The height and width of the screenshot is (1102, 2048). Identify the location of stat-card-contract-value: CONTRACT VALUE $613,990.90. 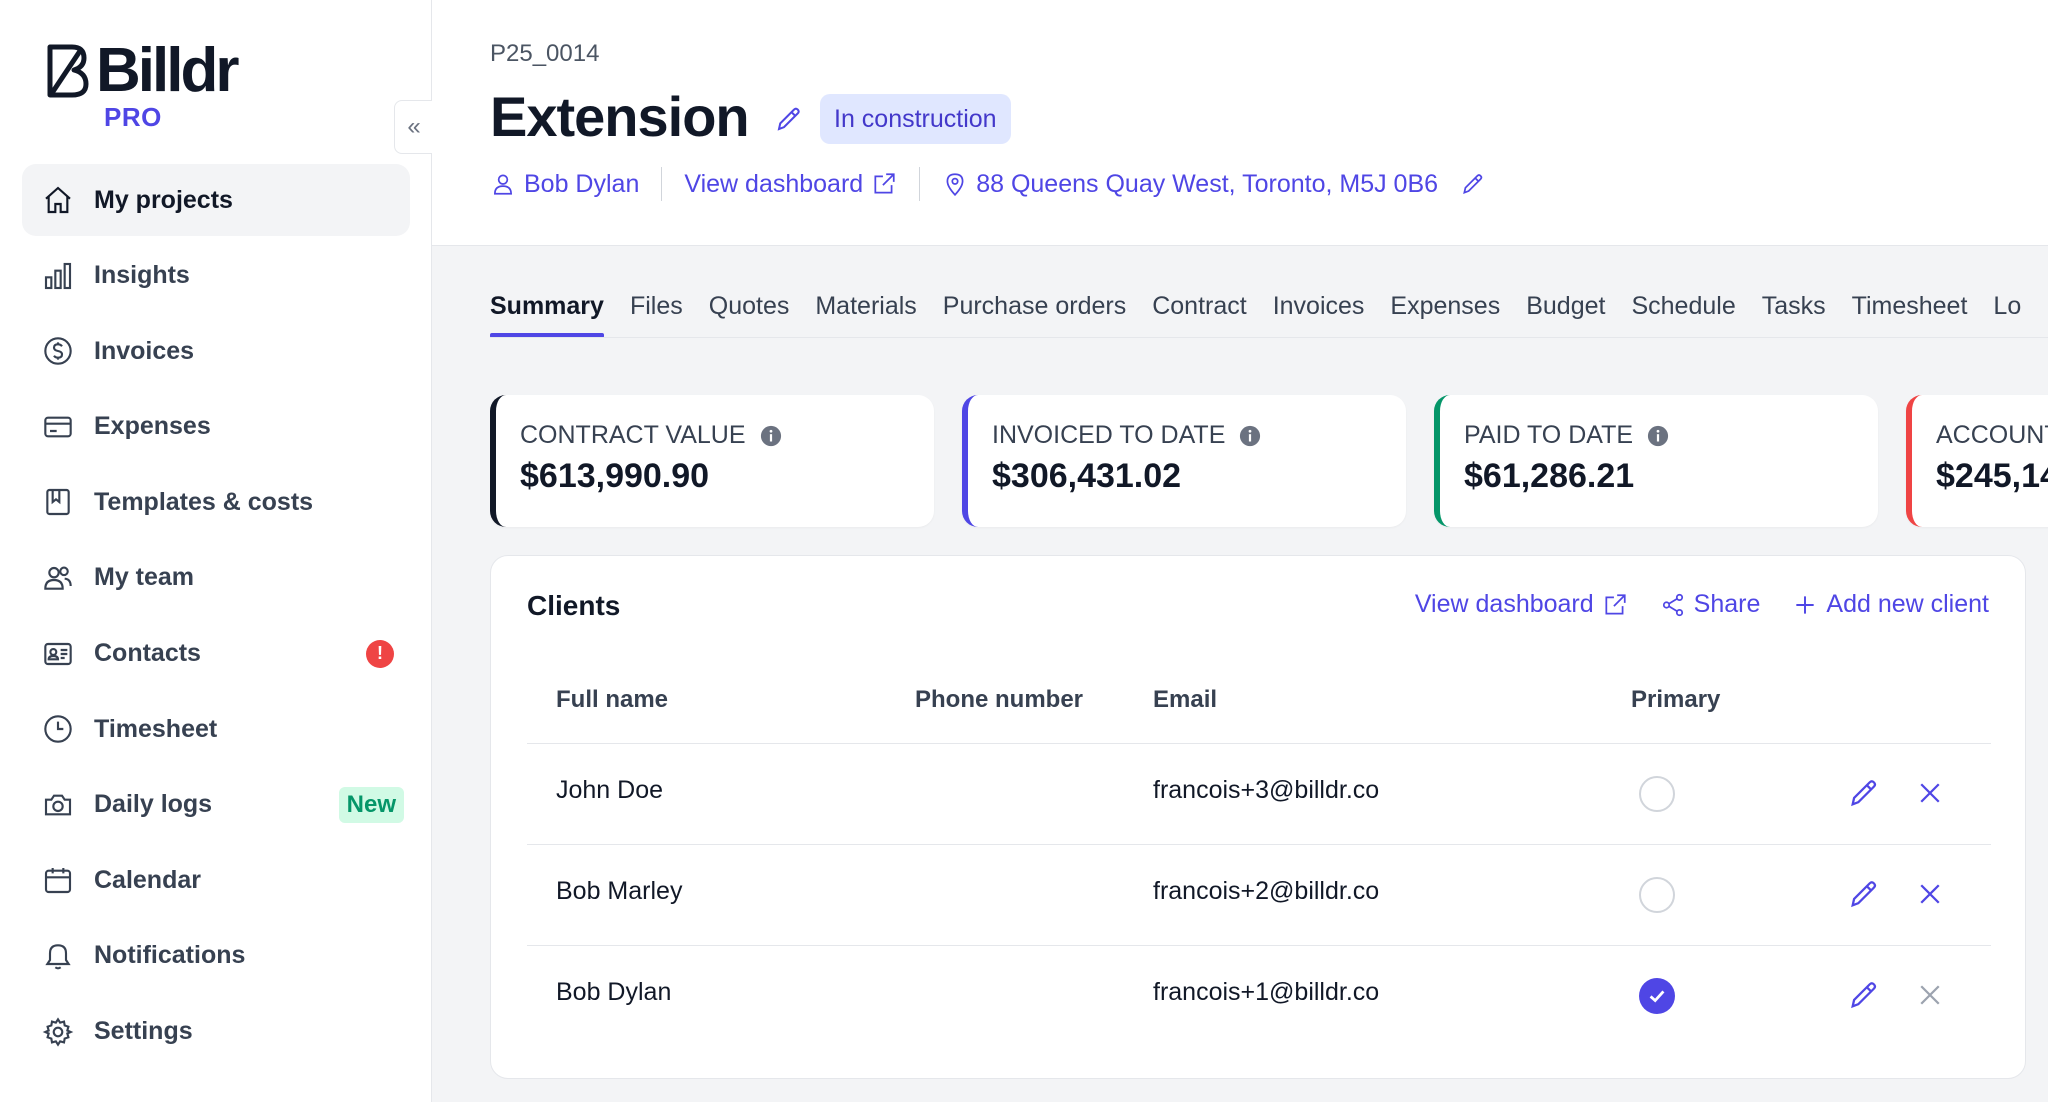
(712, 461).